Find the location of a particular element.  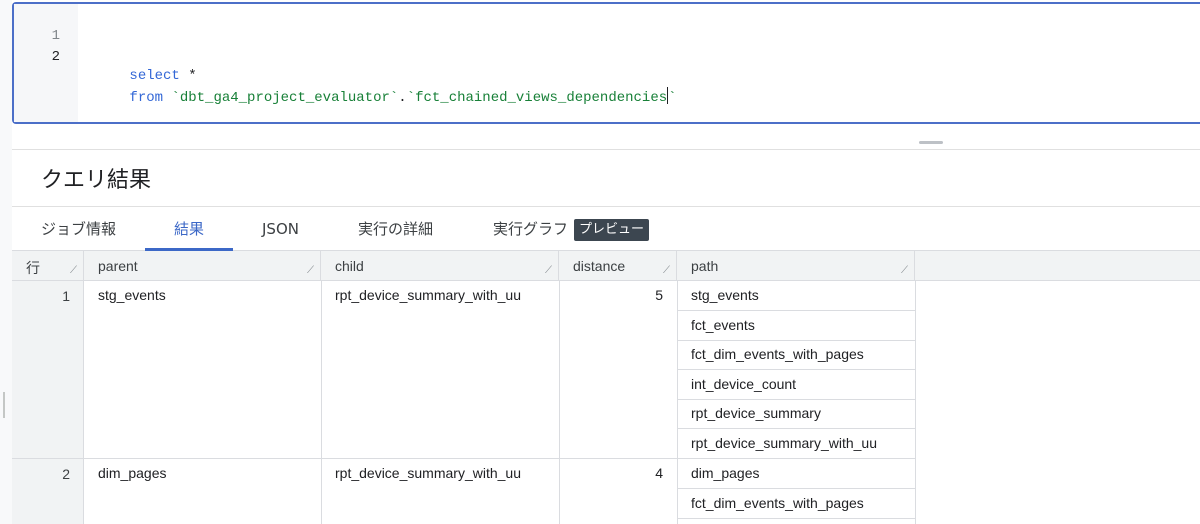

tab-job-info: ジョブ情報 is located at coordinates (78, 229).